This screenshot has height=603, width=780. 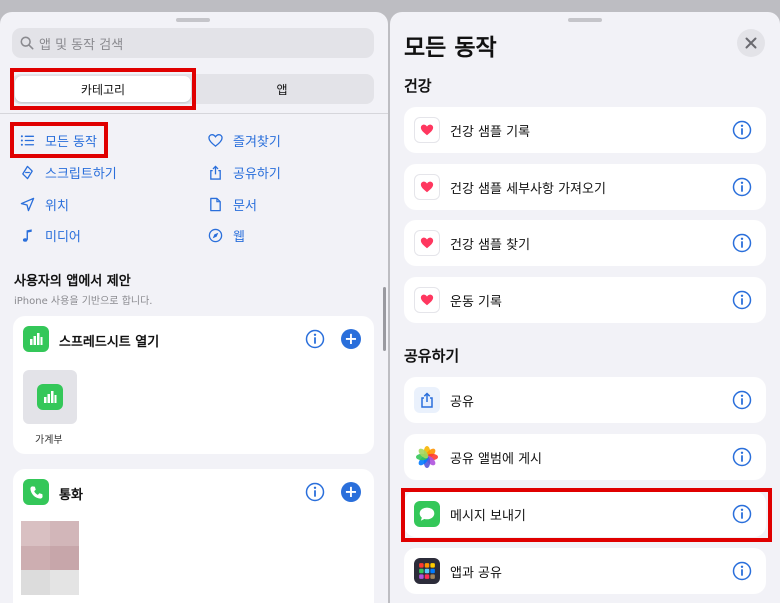 I want to click on scrollbar, so click(x=384, y=319).